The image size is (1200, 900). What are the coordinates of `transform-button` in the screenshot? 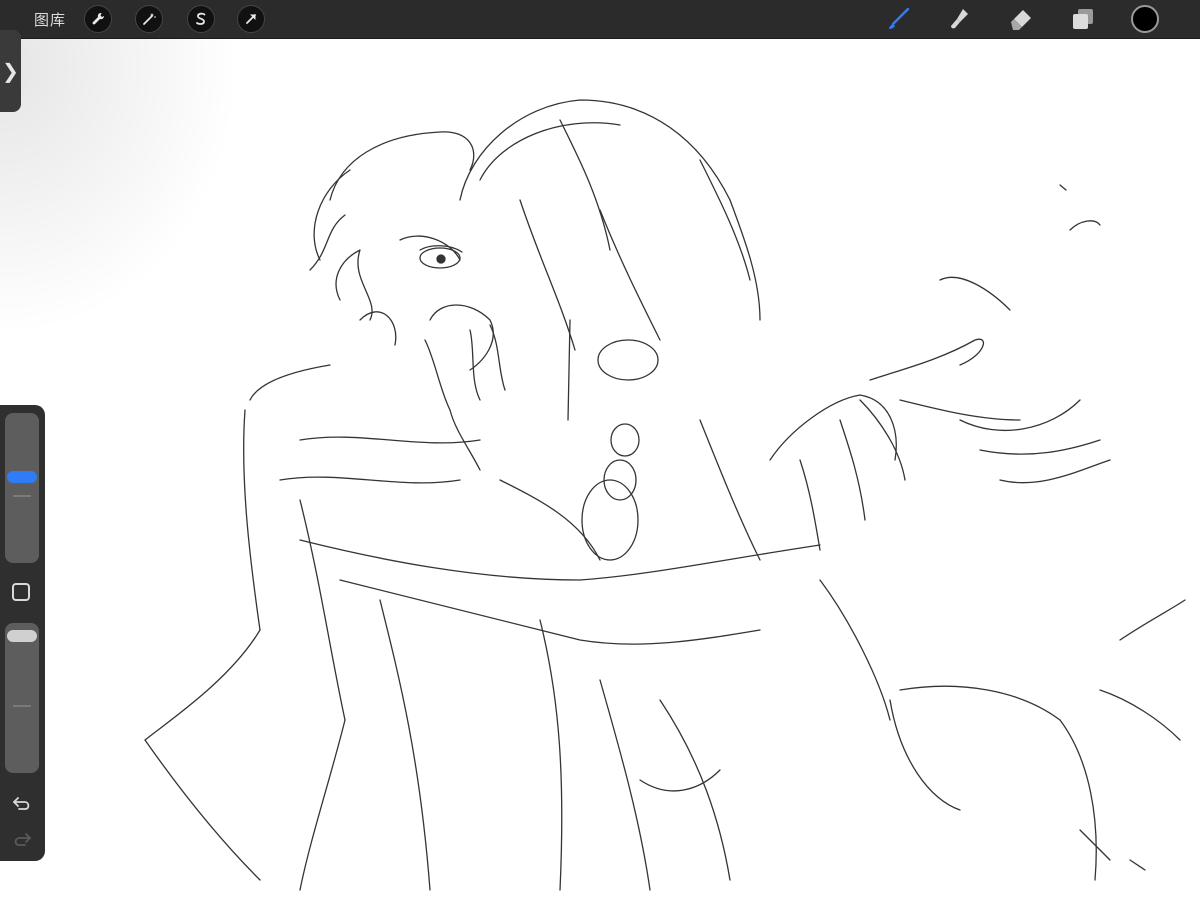 It's located at (251, 19).